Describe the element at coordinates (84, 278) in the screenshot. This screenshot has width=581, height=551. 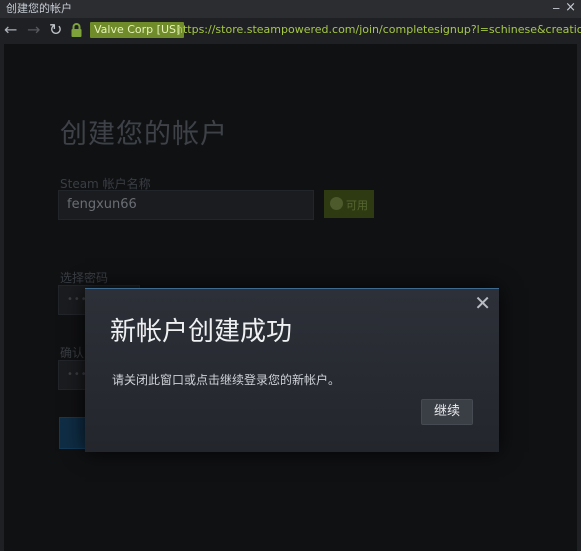
I see `password-label: 选择密码` at that location.